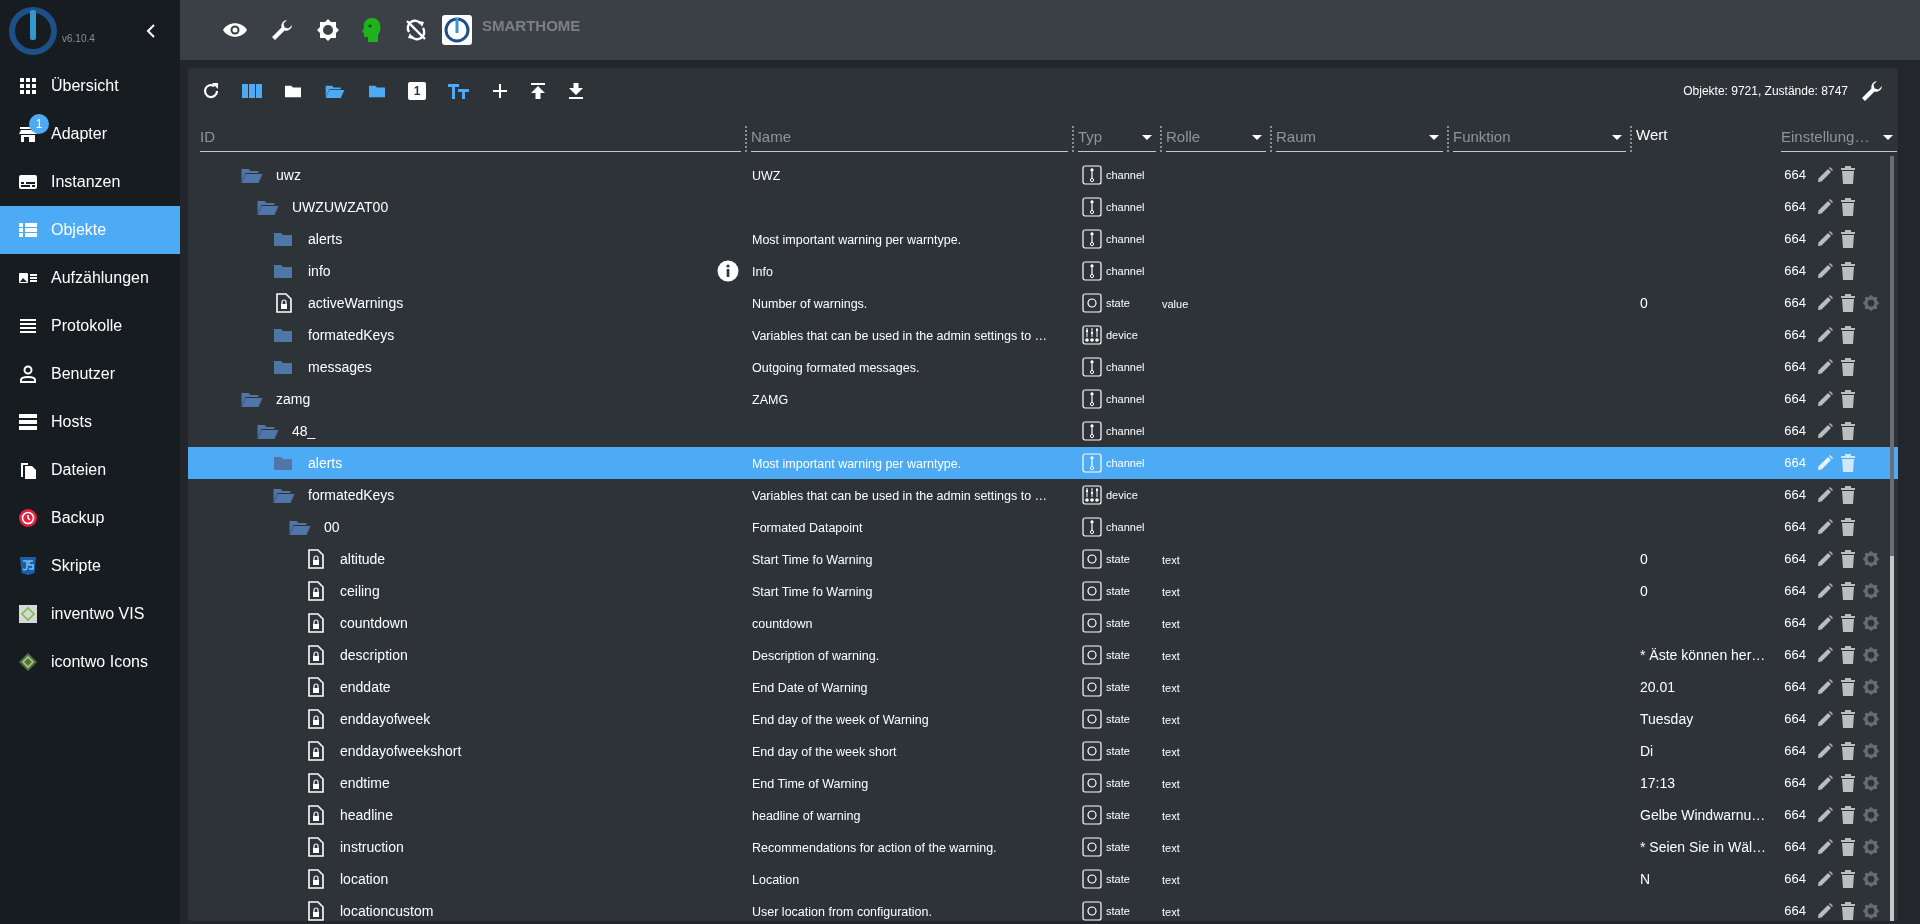 This screenshot has width=1920, height=924. Describe the element at coordinates (1043, 335) in the screenshot. I see `tree-row: formatedKeys Variables that can be used in the admin settings to … device 664` at that location.